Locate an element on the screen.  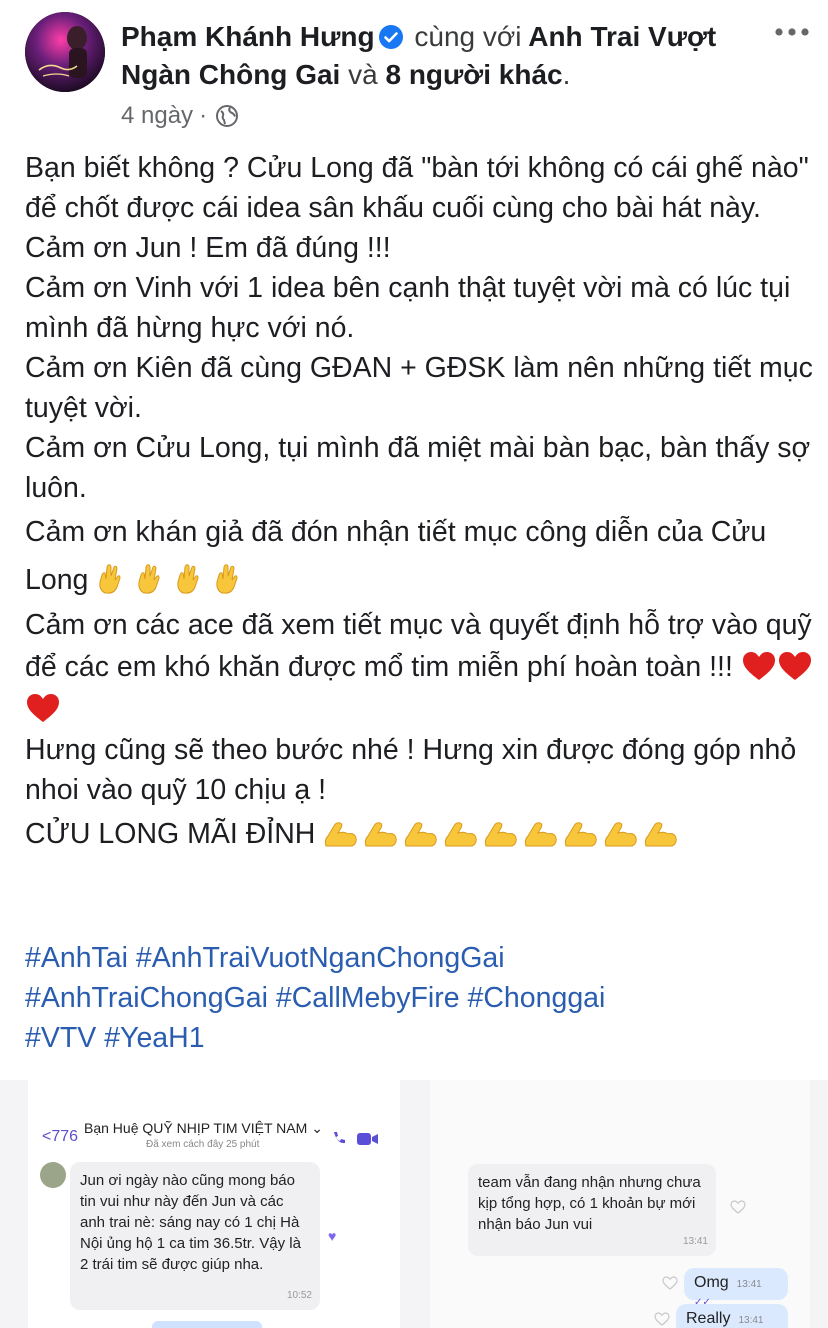
more-options-icon is located at coordinates (792, 32).